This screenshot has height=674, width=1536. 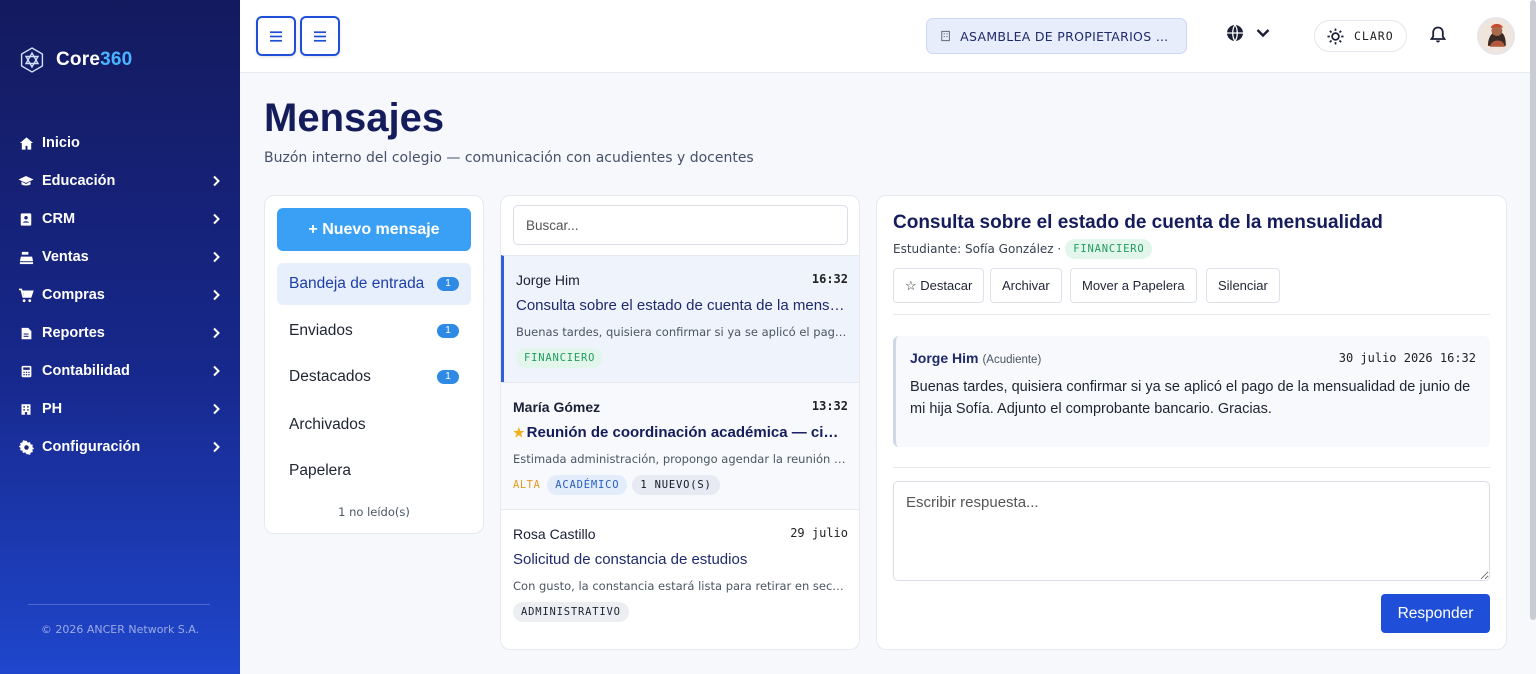 What do you see at coordinates (26, 295) in the screenshot?
I see `cart-icon` at bounding box center [26, 295].